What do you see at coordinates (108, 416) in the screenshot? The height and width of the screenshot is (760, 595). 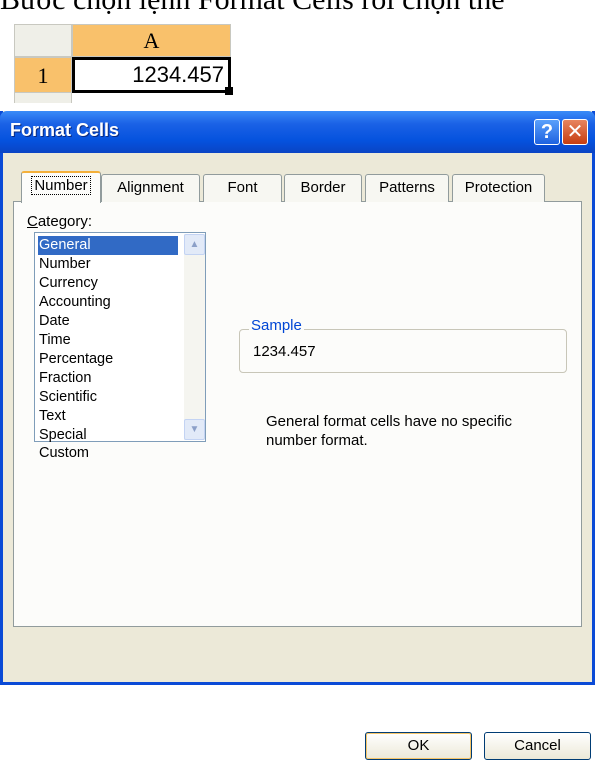 I see `category-item-text: Text` at bounding box center [108, 416].